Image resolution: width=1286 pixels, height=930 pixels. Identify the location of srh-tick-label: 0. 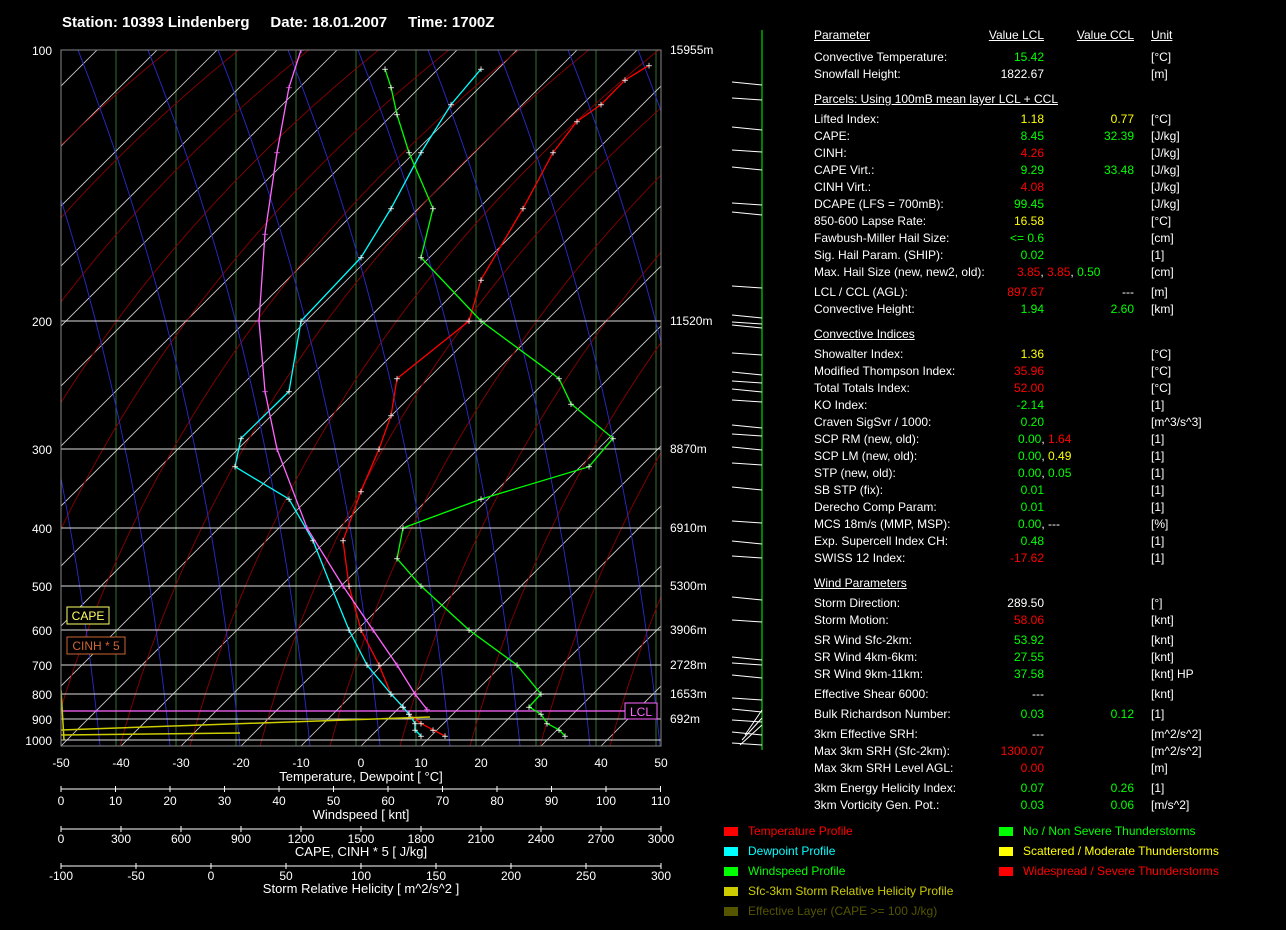
(211, 876).